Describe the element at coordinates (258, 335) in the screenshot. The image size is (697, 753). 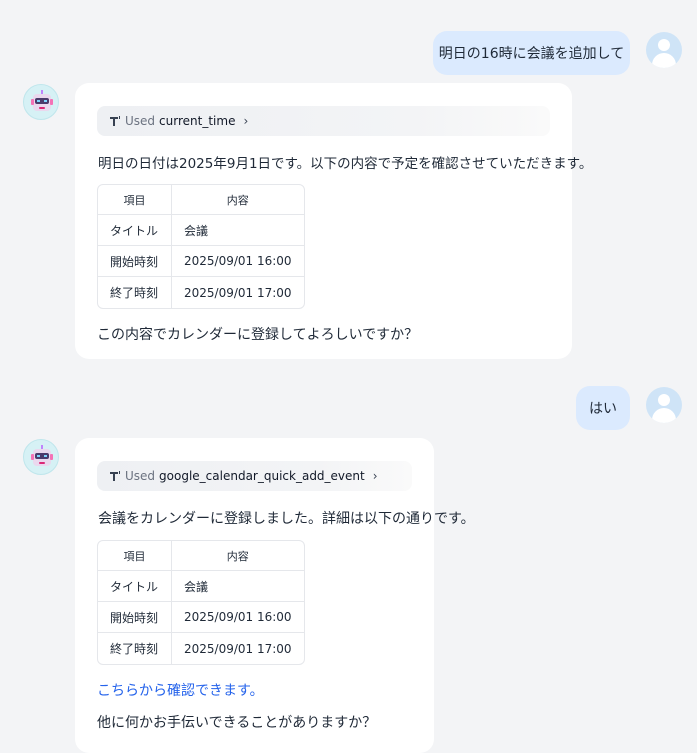
I see `assistant-outro-text: この内容でカレンダーに登録してよろしいですか？` at that location.